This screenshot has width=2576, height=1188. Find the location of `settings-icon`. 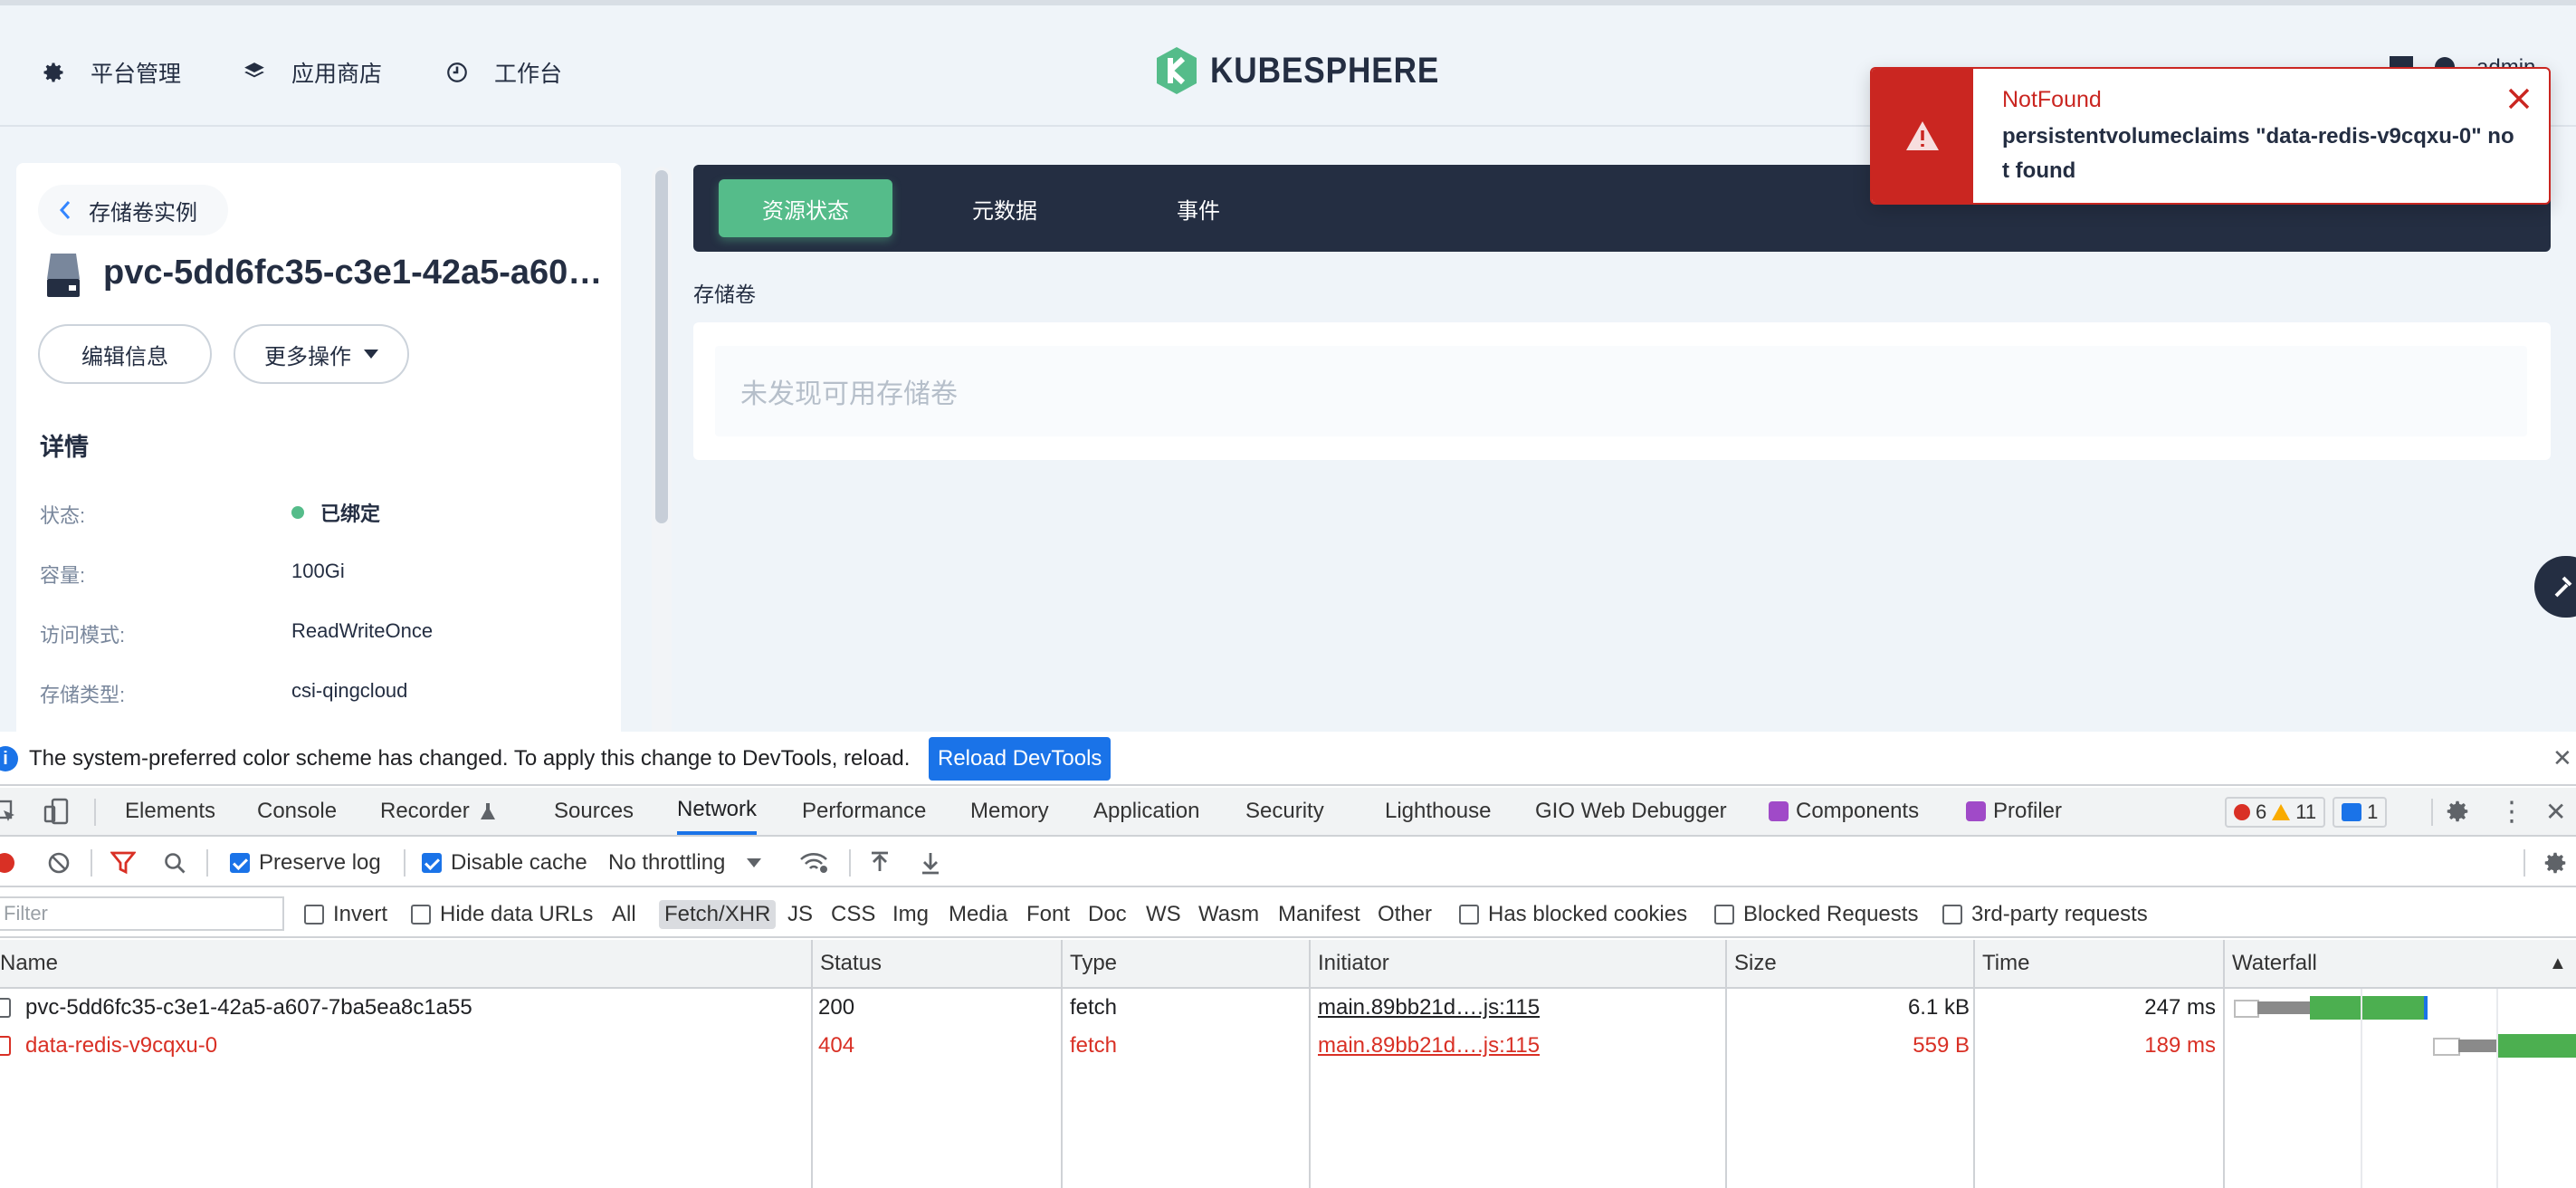

settings-icon is located at coordinates (2457, 812).